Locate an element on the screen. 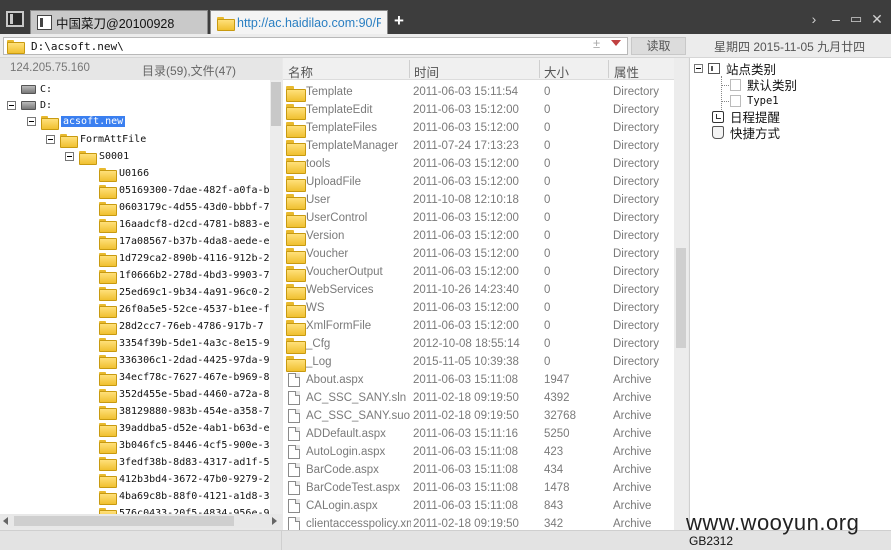 The height and width of the screenshot is (550, 891). file-row: Template 2011-06-03 15:11:54 0 Directory is located at coordinates (478, 92).